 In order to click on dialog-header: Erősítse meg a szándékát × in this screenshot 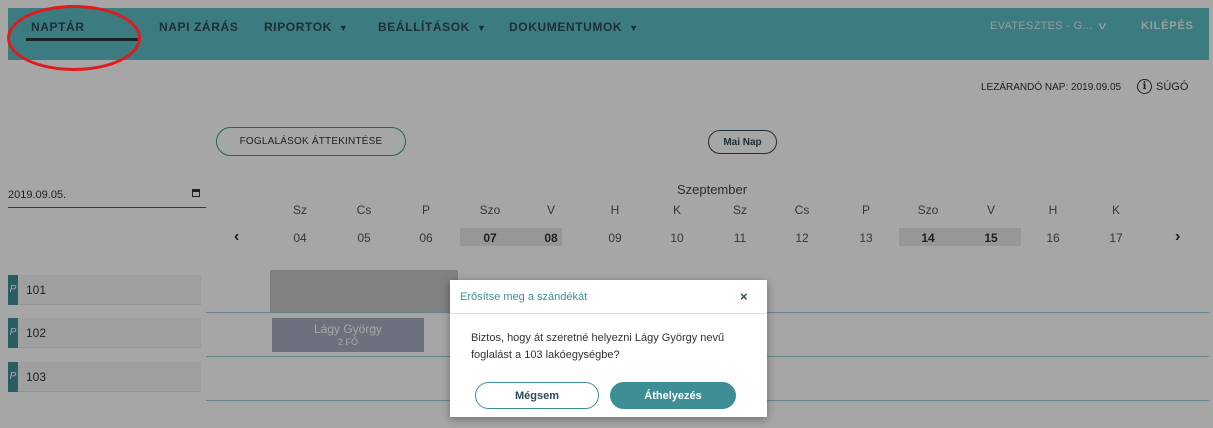, I will do `click(608, 297)`.